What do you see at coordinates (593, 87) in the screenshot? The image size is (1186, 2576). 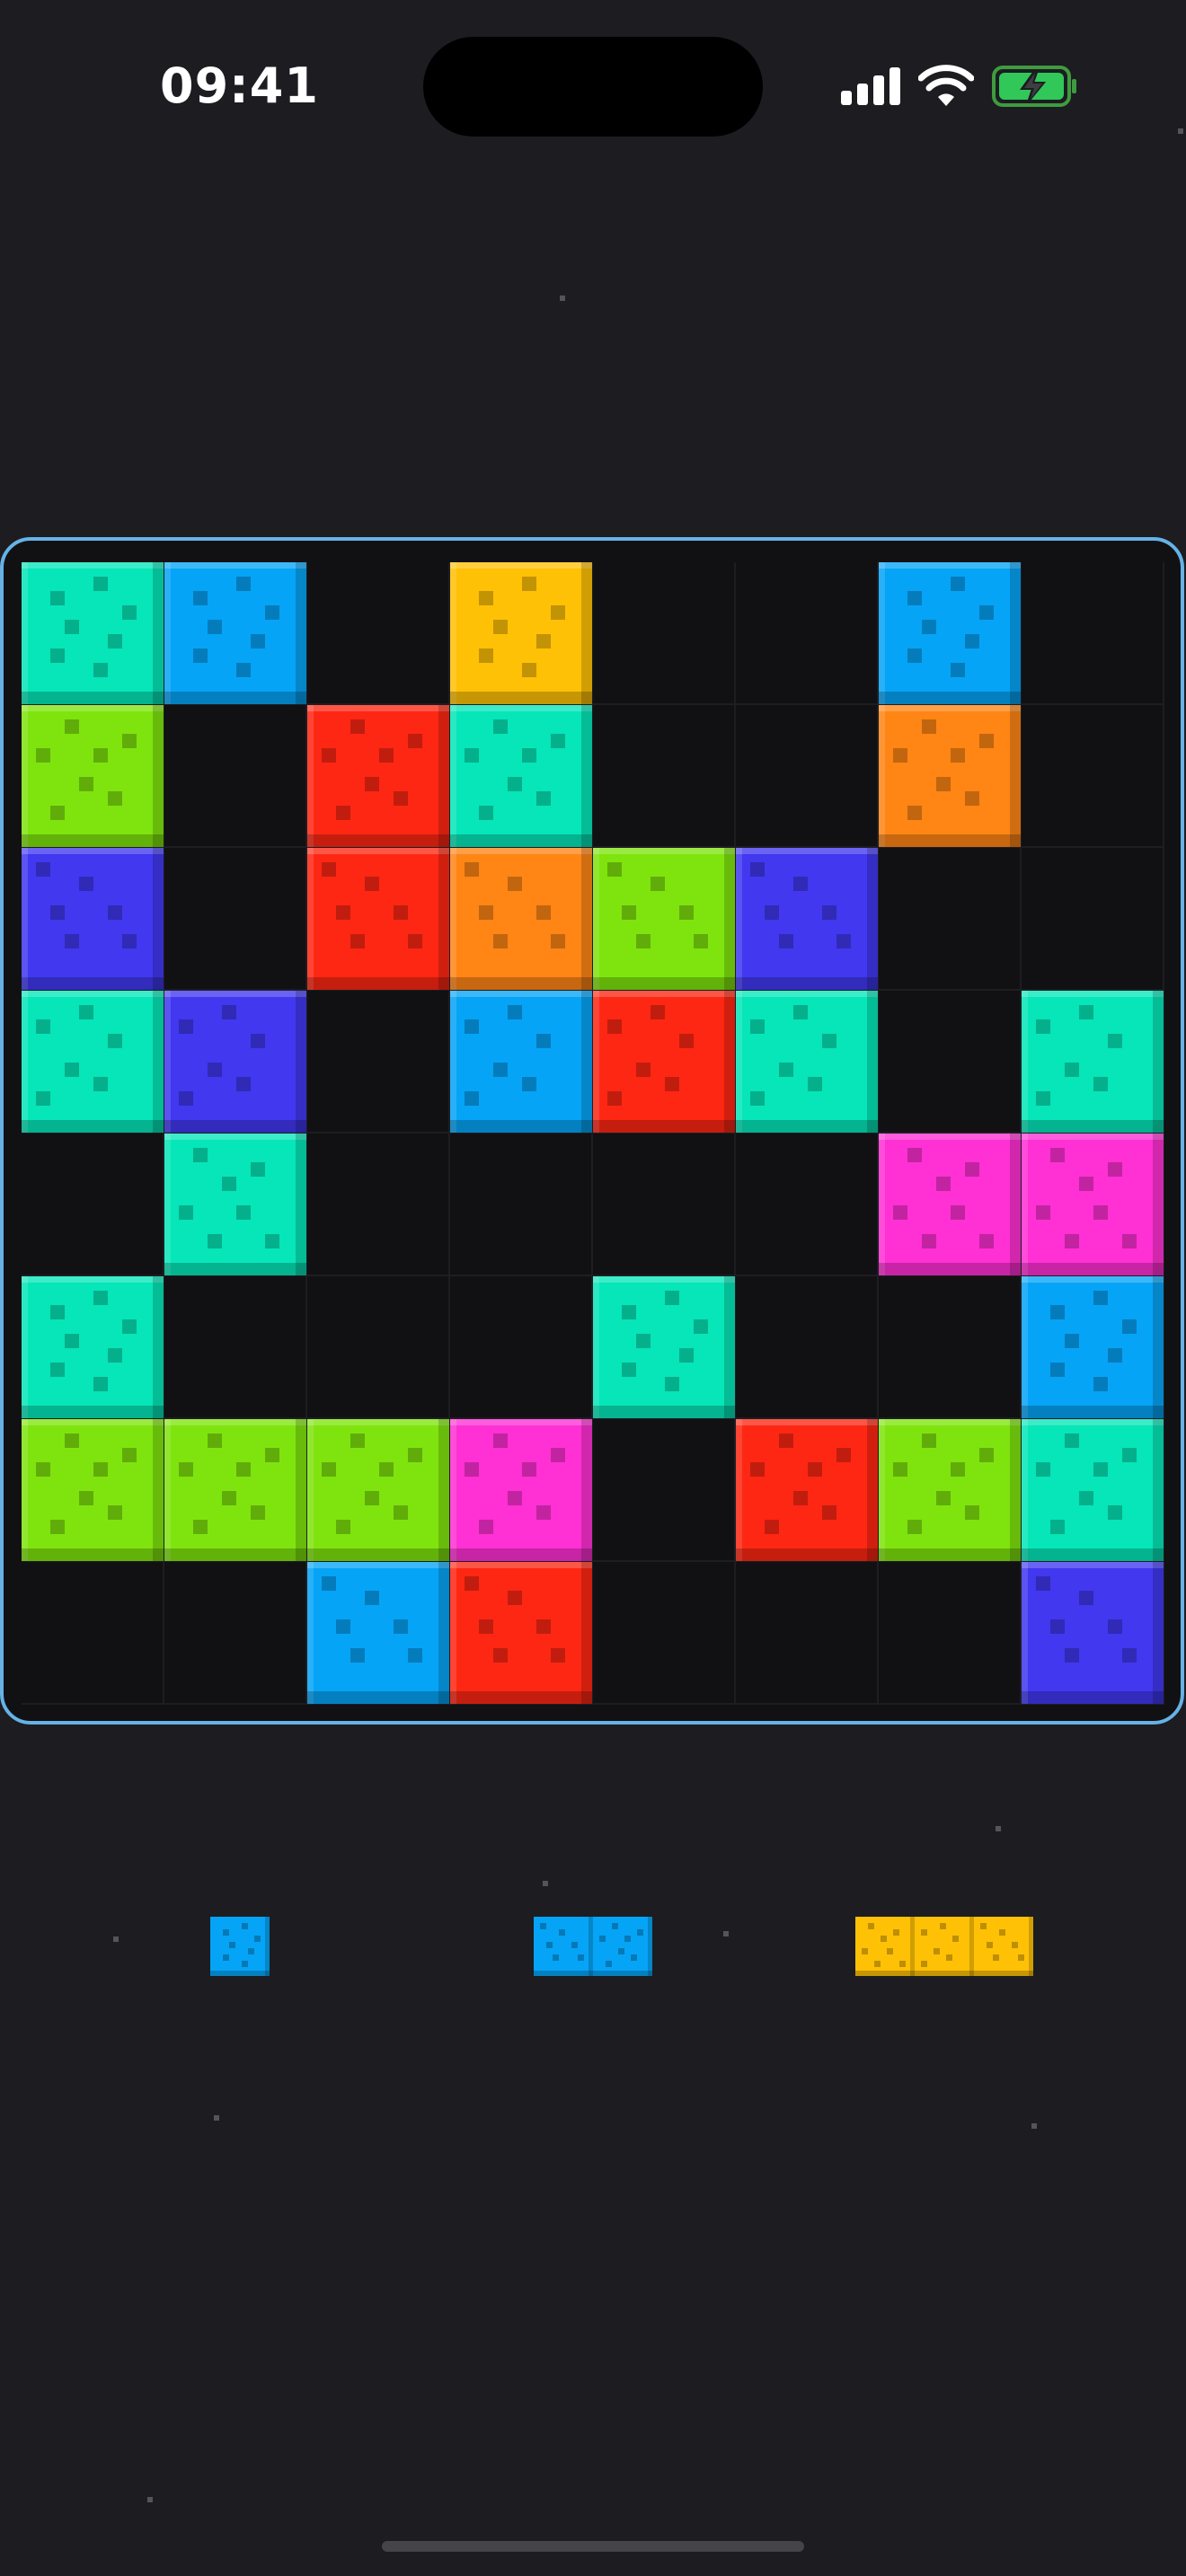 I see `dynamic-island` at bounding box center [593, 87].